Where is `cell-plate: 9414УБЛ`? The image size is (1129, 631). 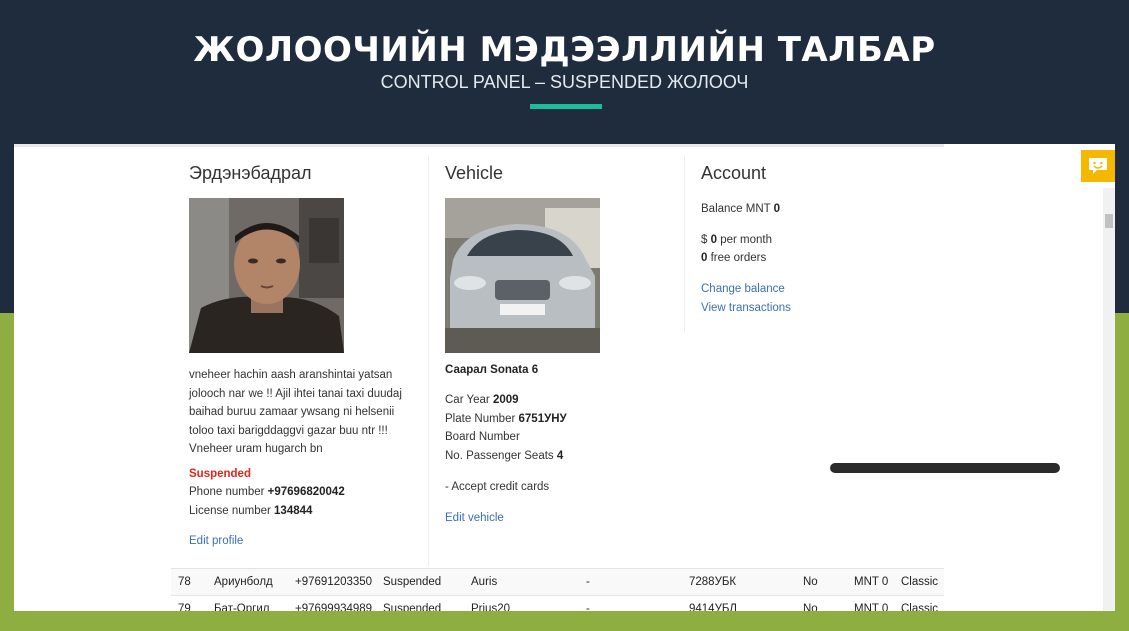
cell-plate: 9414УБЛ is located at coordinates (713, 607).